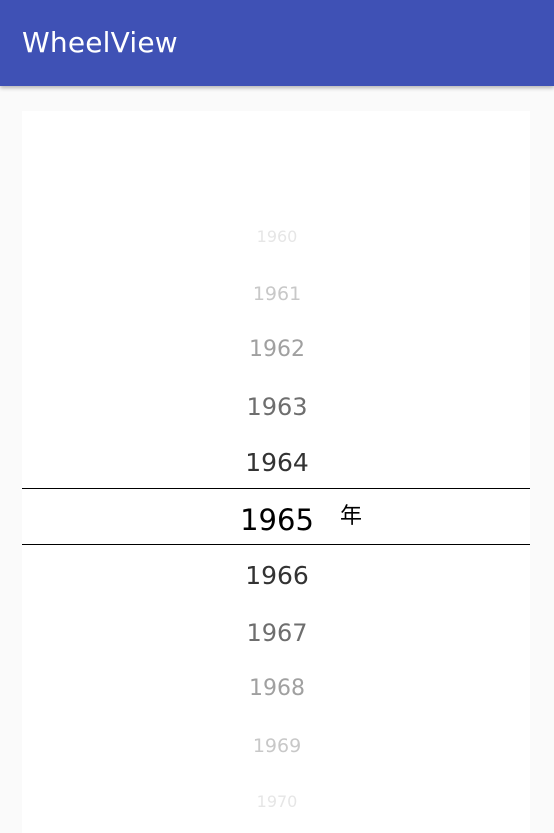  What do you see at coordinates (100, 42) in the screenshot?
I see `app-title: WheelView` at bounding box center [100, 42].